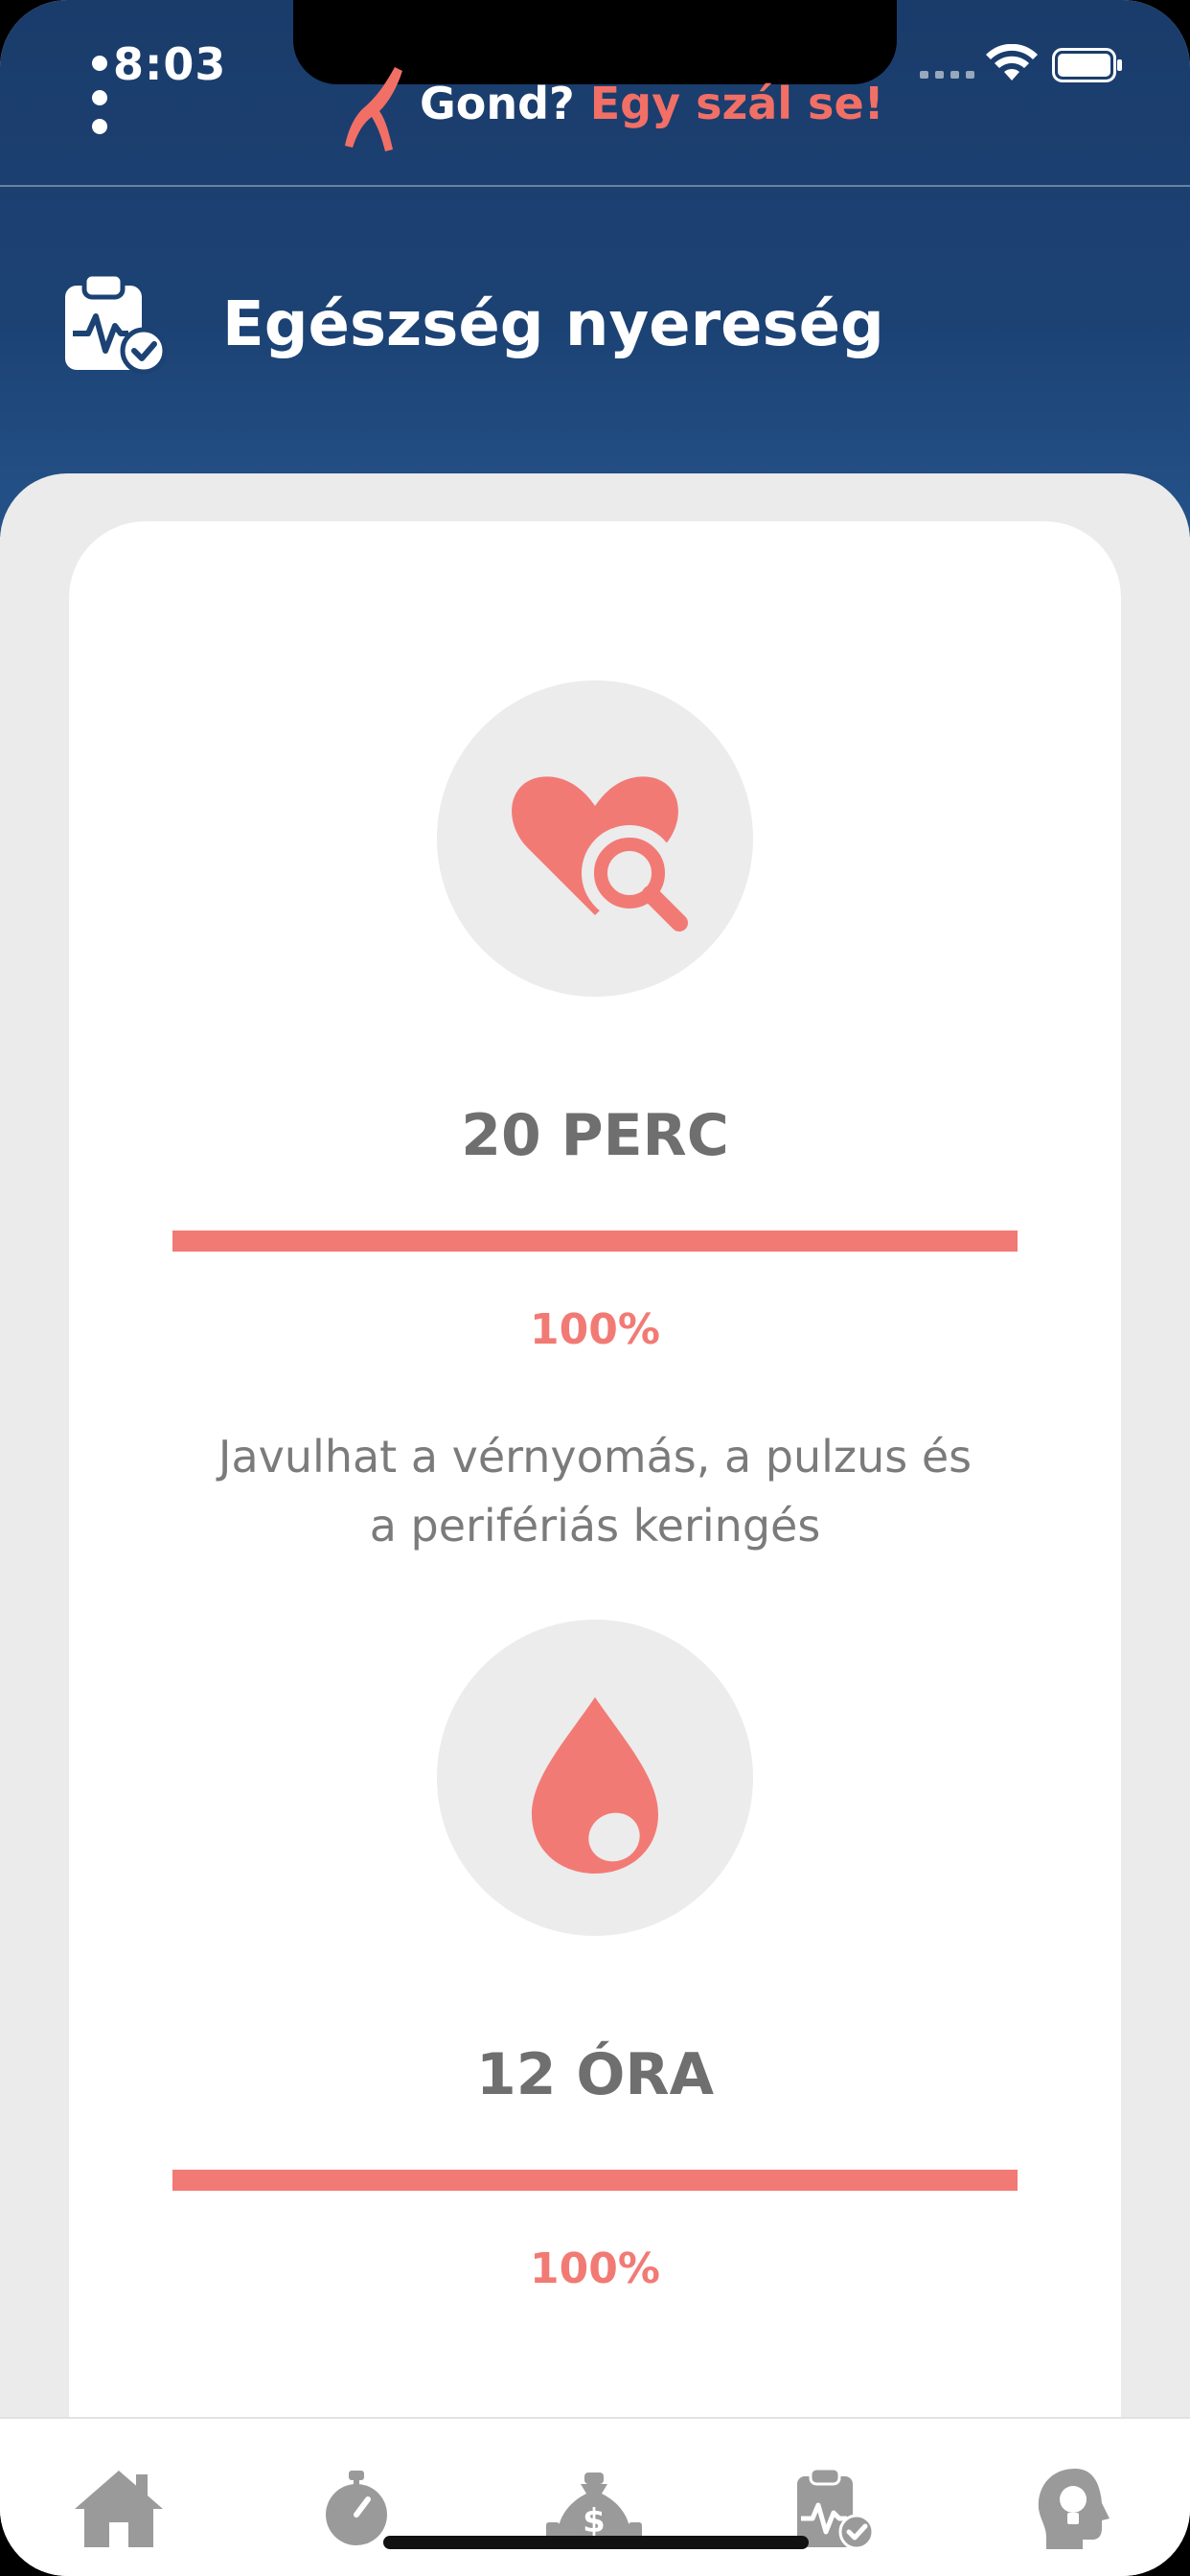 Image resolution: width=1190 pixels, height=2576 pixels. I want to click on brand-question: Gond?, so click(498, 103).